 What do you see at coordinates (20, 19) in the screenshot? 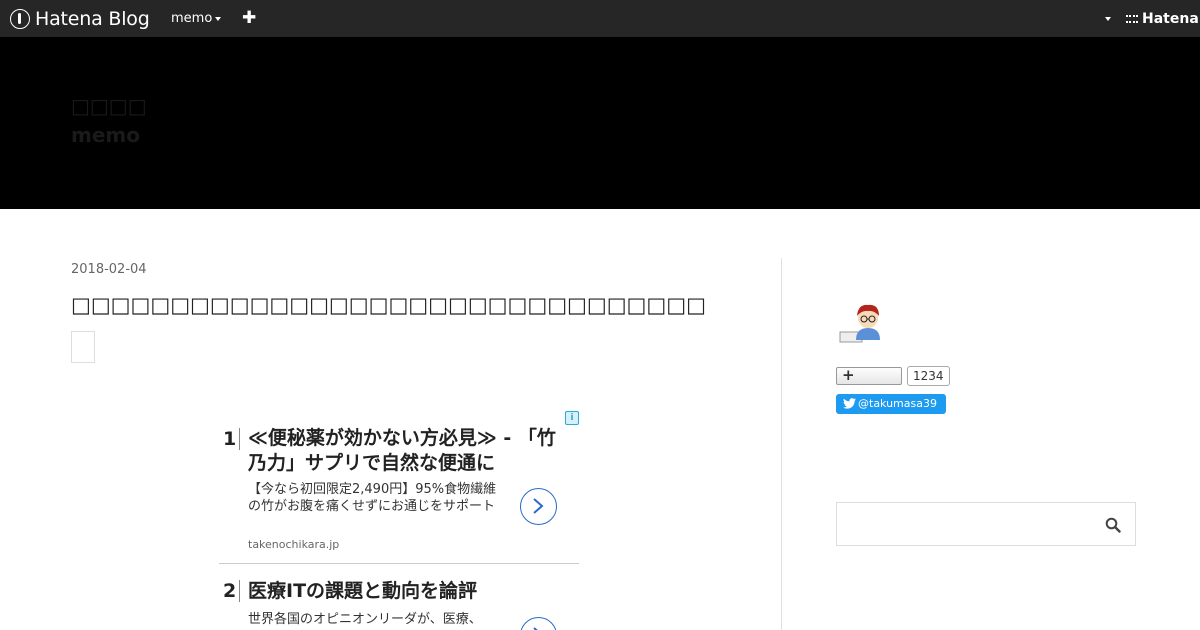
I see `hatena-logo-icon` at bounding box center [20, 19].